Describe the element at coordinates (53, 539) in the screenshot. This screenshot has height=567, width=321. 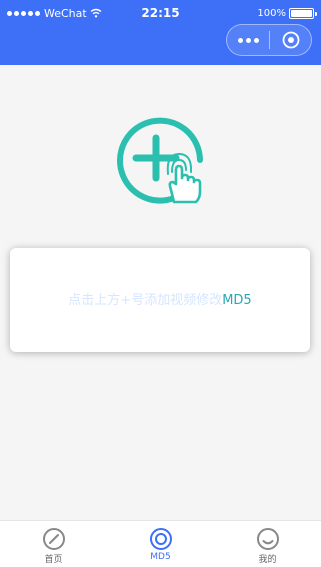
I see `compass-icon` at that location.